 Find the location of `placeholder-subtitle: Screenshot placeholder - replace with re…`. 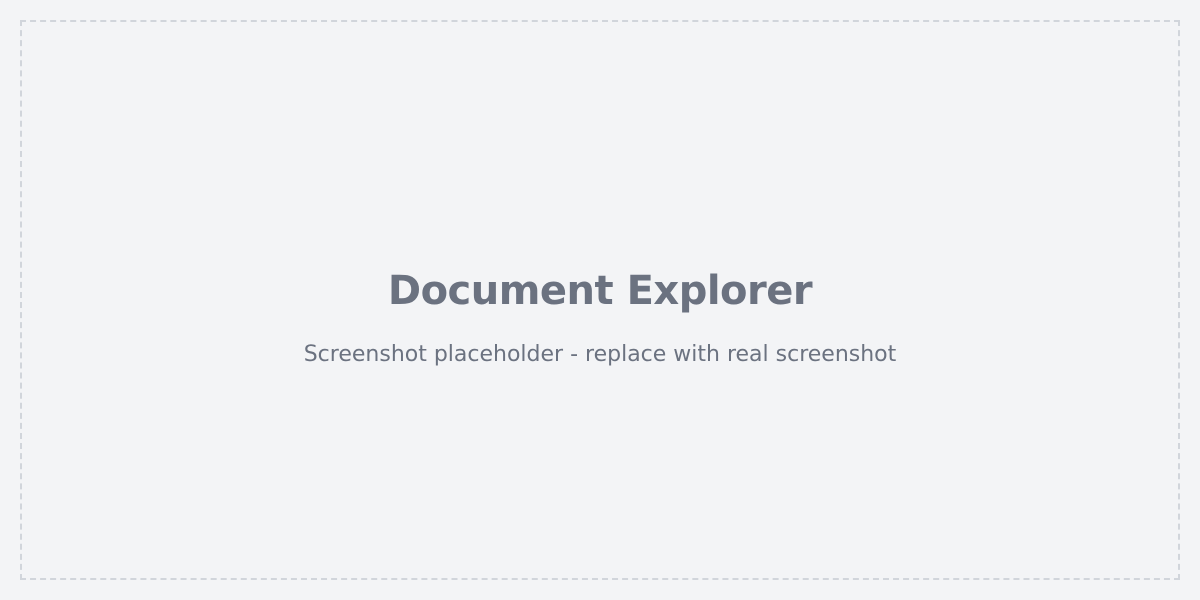

placeholder-subtitle: Screenshot placeholder - replace with re… is located at coordinates (600, 354).